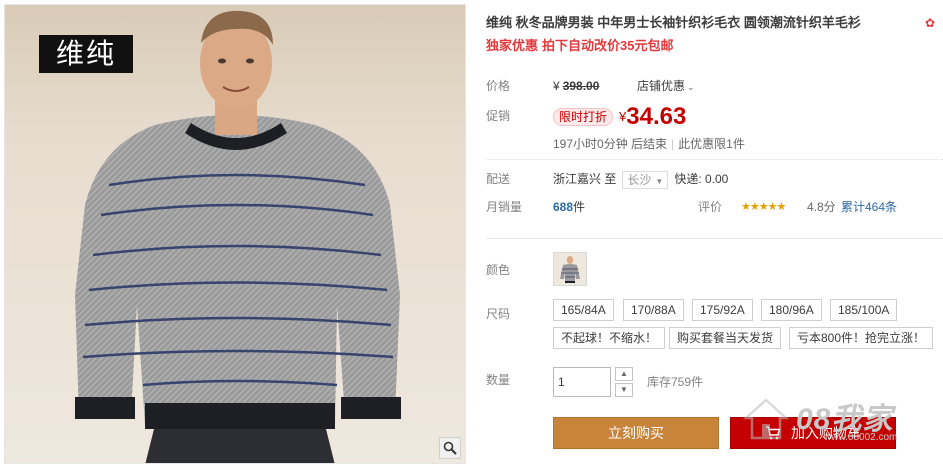  I want to click on magnifier-icon, so click(450, 448).